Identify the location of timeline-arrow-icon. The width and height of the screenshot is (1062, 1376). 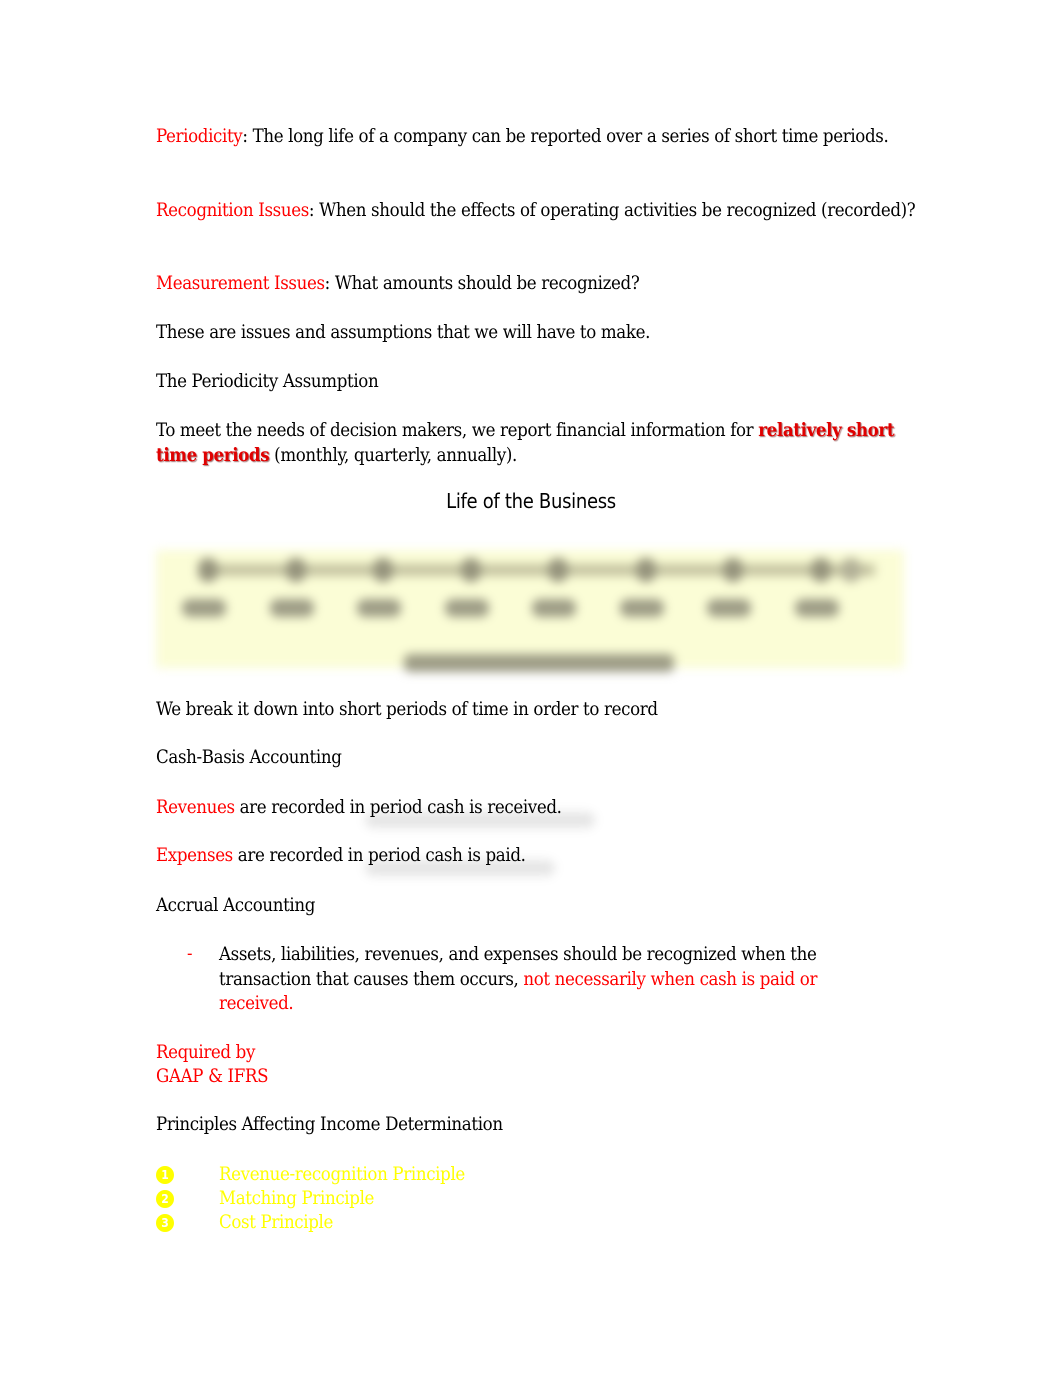
(850, 570).